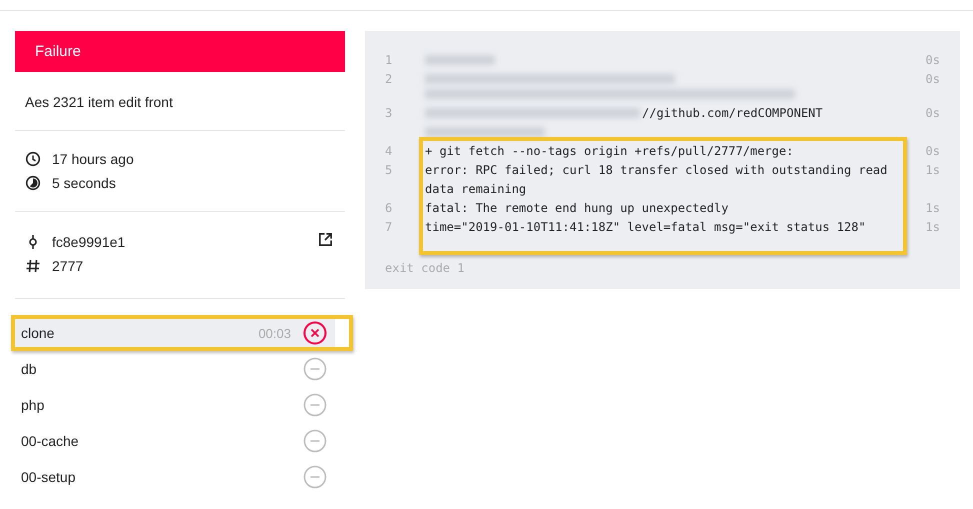 This screenshot has height=509, width=973. Describe the element at coordinates (389, 170) in the screenshot. I see `line-number: 5` at that location.